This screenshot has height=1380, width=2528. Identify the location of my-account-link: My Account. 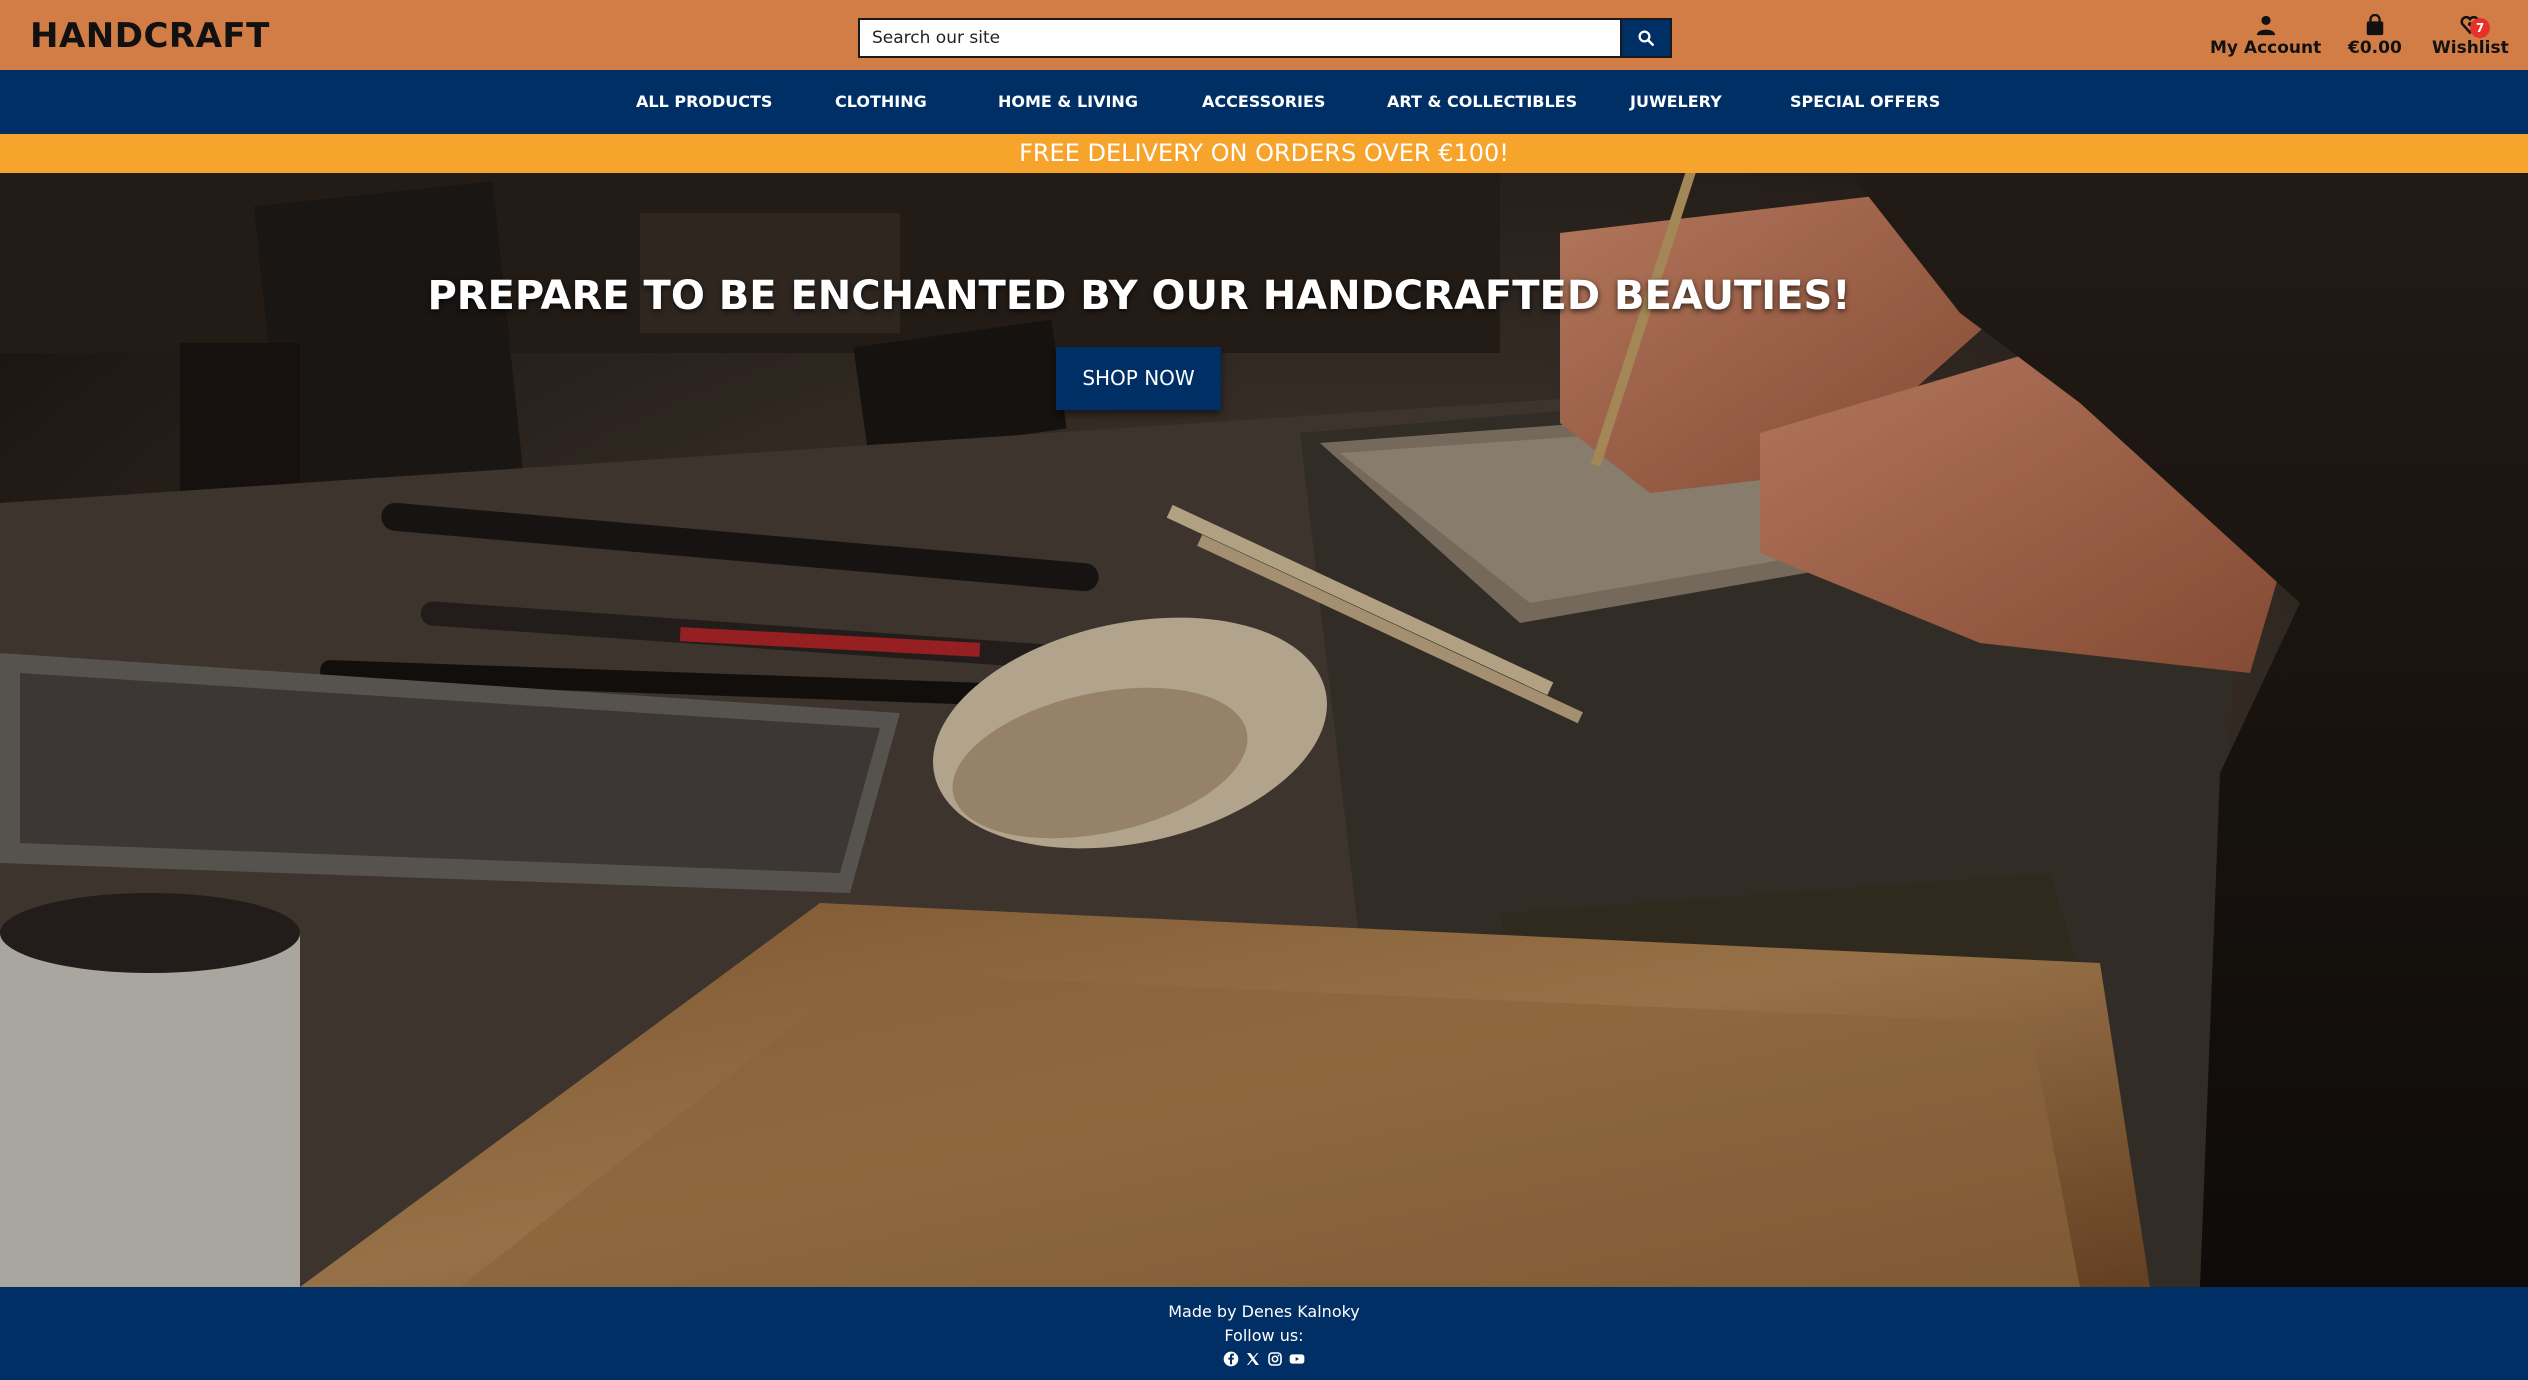
(2265, 36).